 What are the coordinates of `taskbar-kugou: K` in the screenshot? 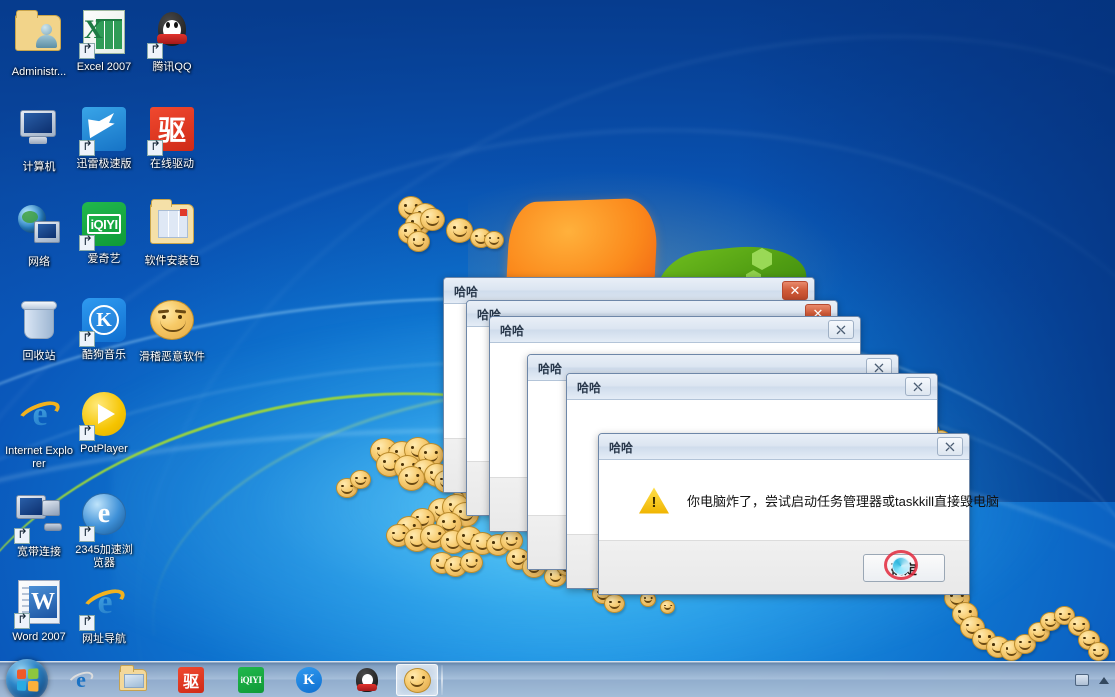 It's located at (309, 680).